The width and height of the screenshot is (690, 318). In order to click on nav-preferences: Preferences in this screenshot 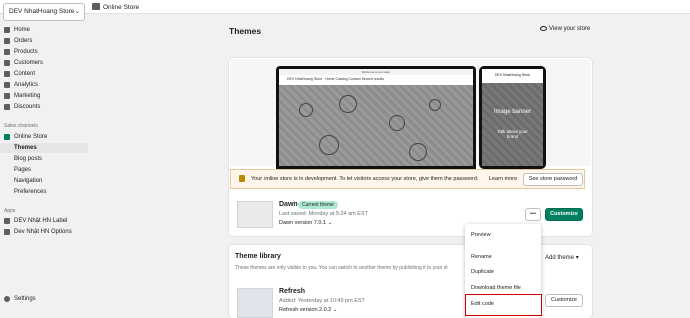, I will do `click(44, 192)`.